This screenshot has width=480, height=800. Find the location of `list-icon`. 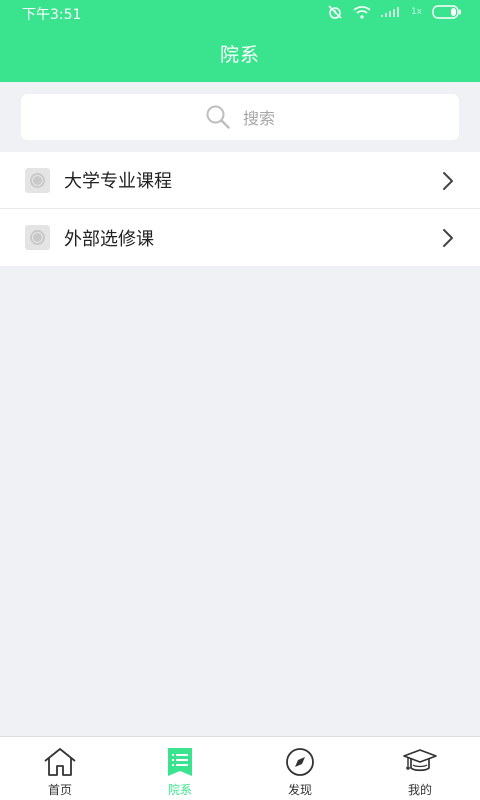

list-icon is located at coordinates (180, 762).